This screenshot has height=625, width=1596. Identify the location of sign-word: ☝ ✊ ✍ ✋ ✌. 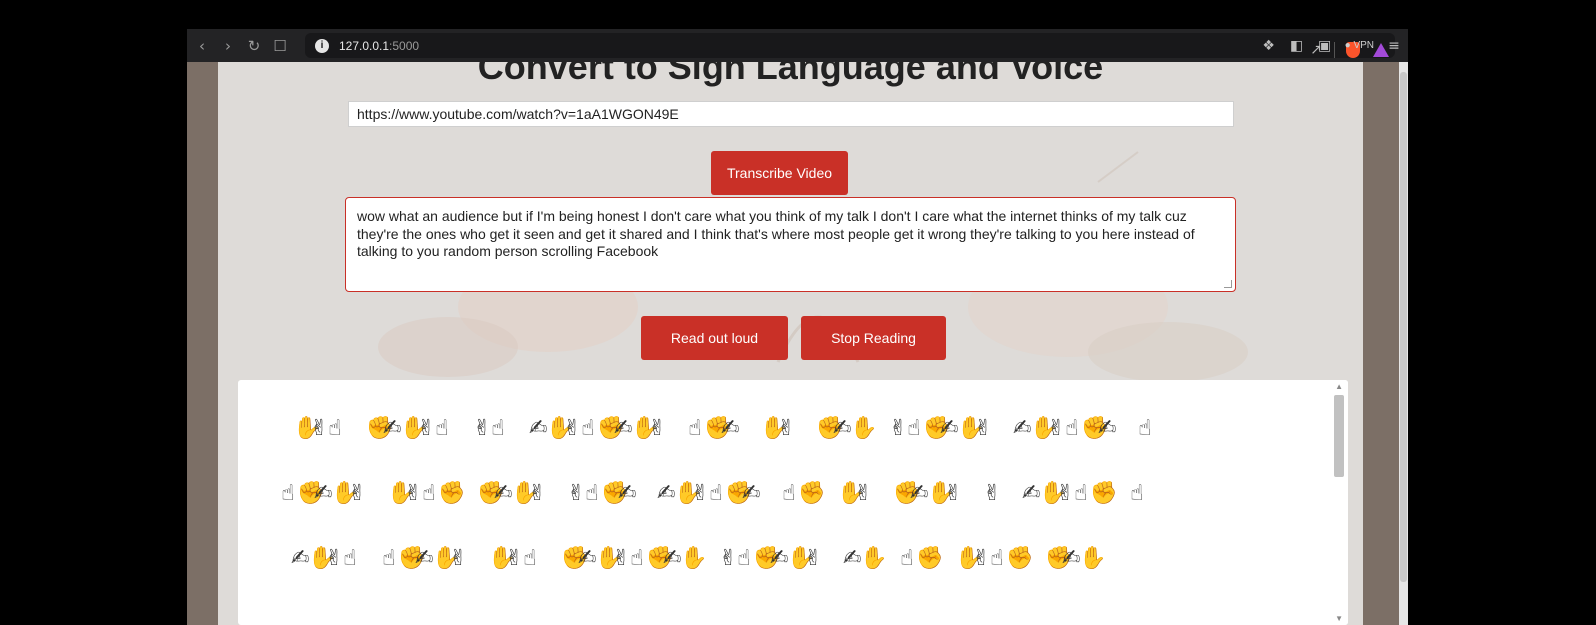
(323, 494).